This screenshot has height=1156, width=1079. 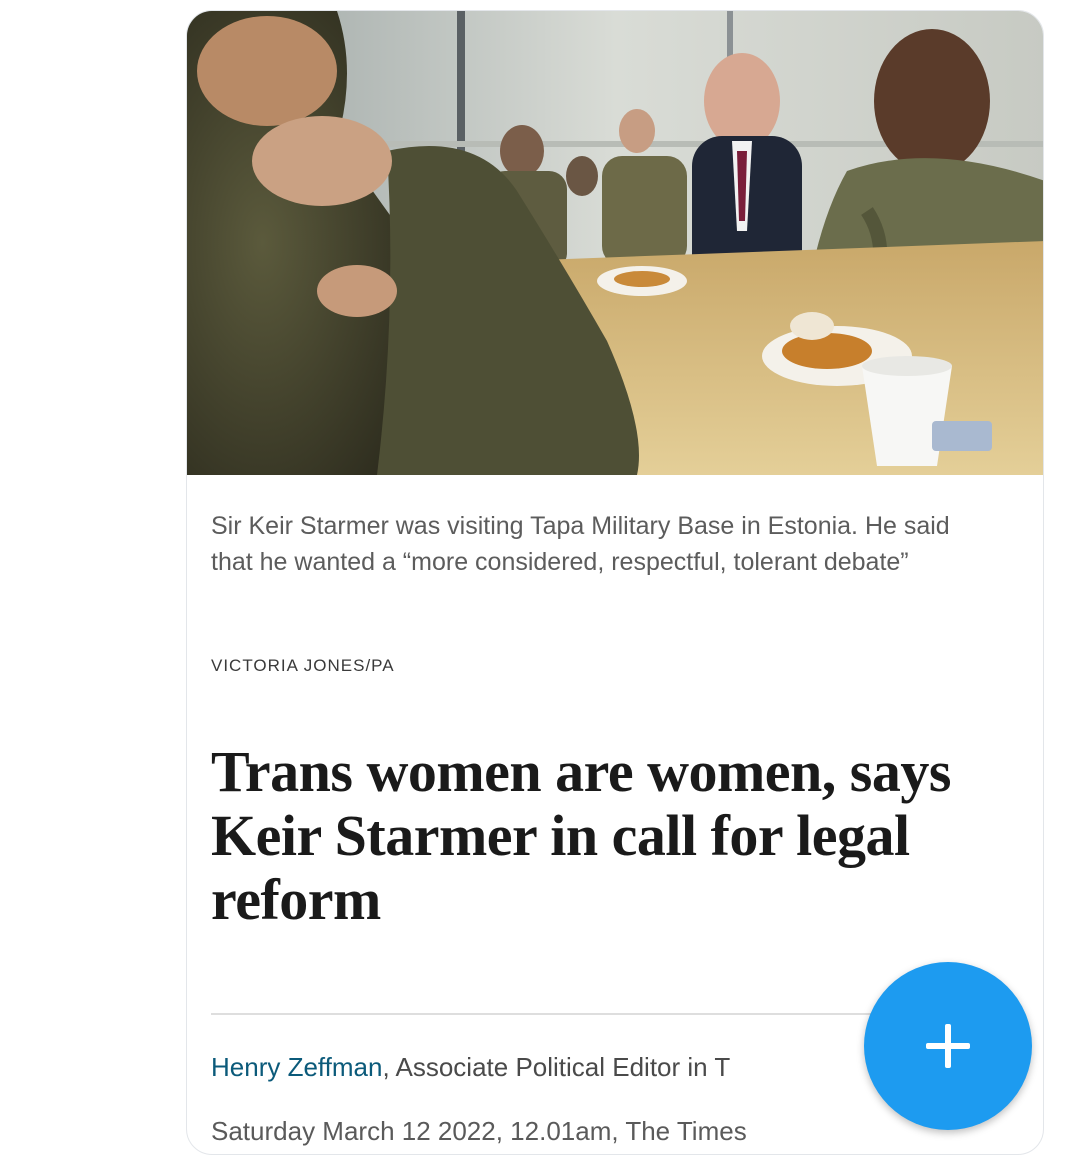 I want to click on divider, so click(x=561, y=1014).